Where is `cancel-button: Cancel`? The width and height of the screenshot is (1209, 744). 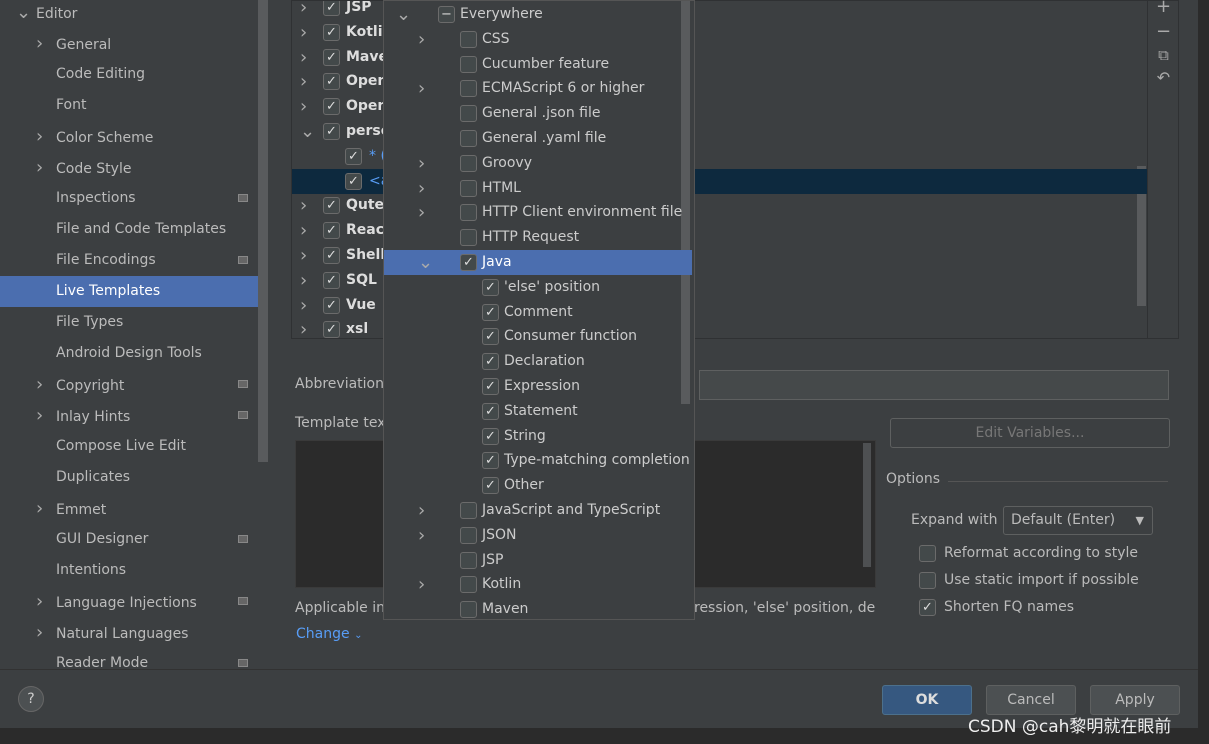
cancel-button: Cancel is located at coordinates (1031, 700).